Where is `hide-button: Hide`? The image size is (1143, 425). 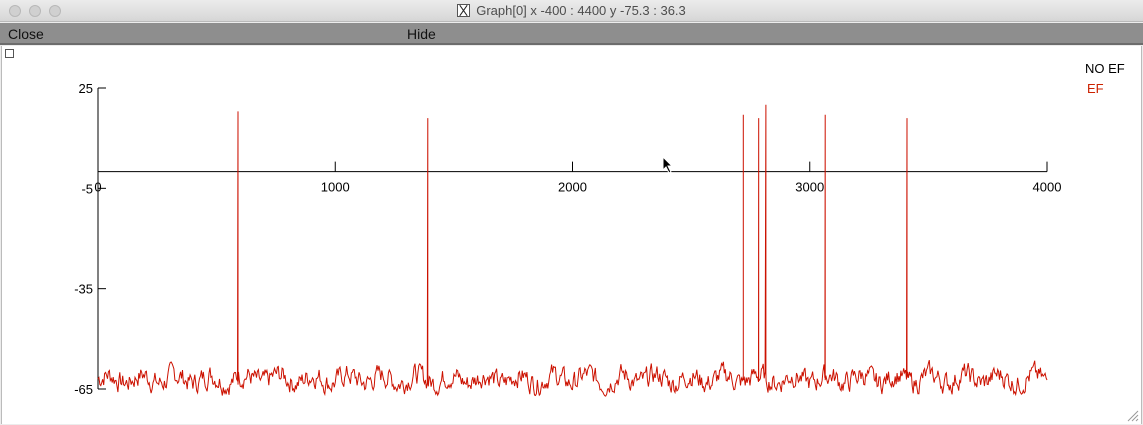
hide-button: Hide is located at coordinates (421, 34).